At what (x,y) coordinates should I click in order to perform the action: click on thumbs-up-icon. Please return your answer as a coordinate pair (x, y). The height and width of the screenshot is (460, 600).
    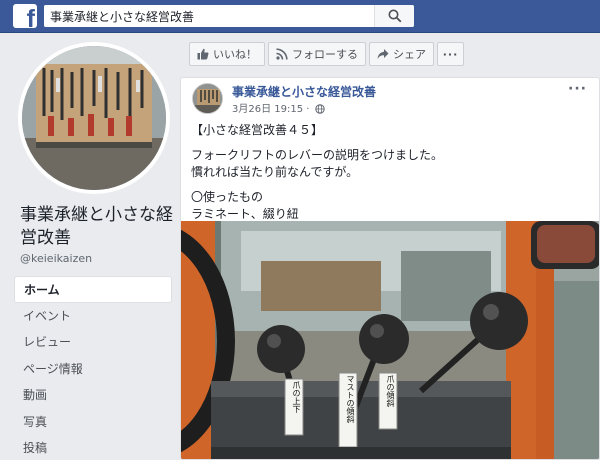
    Looking at the image, I should click on (203, 54).